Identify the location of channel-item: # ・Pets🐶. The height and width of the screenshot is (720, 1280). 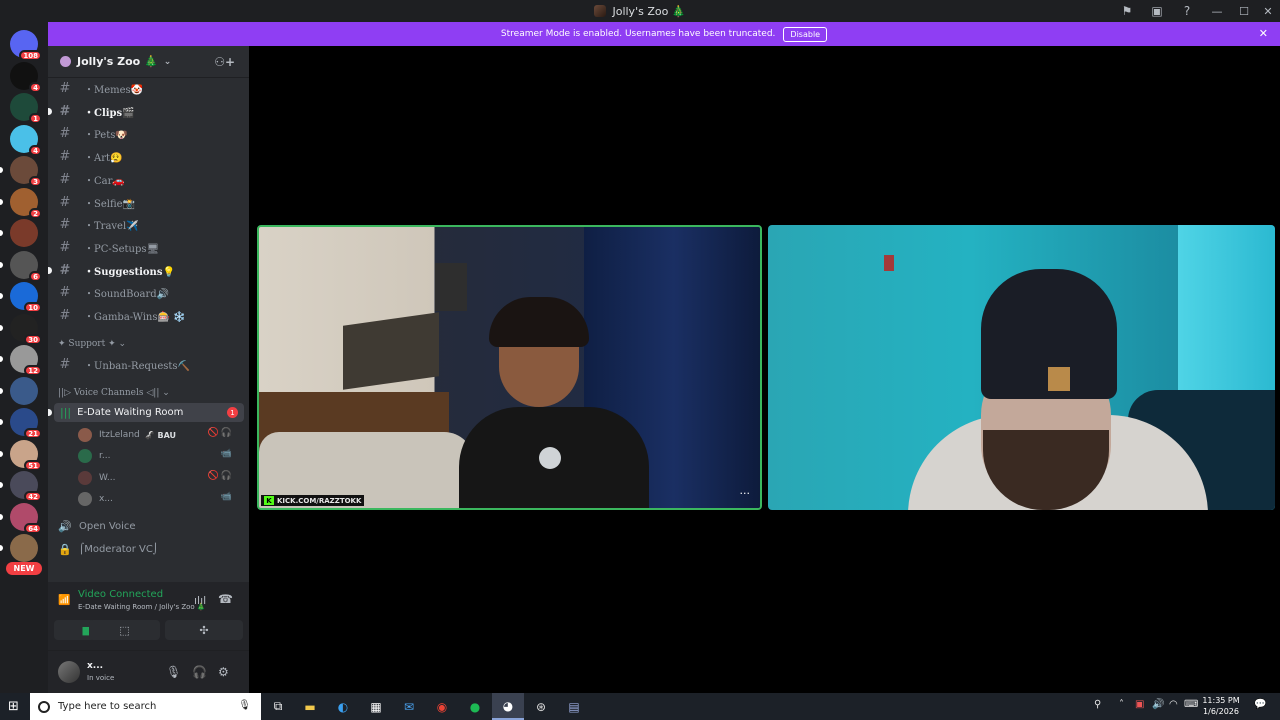
(149, 133).